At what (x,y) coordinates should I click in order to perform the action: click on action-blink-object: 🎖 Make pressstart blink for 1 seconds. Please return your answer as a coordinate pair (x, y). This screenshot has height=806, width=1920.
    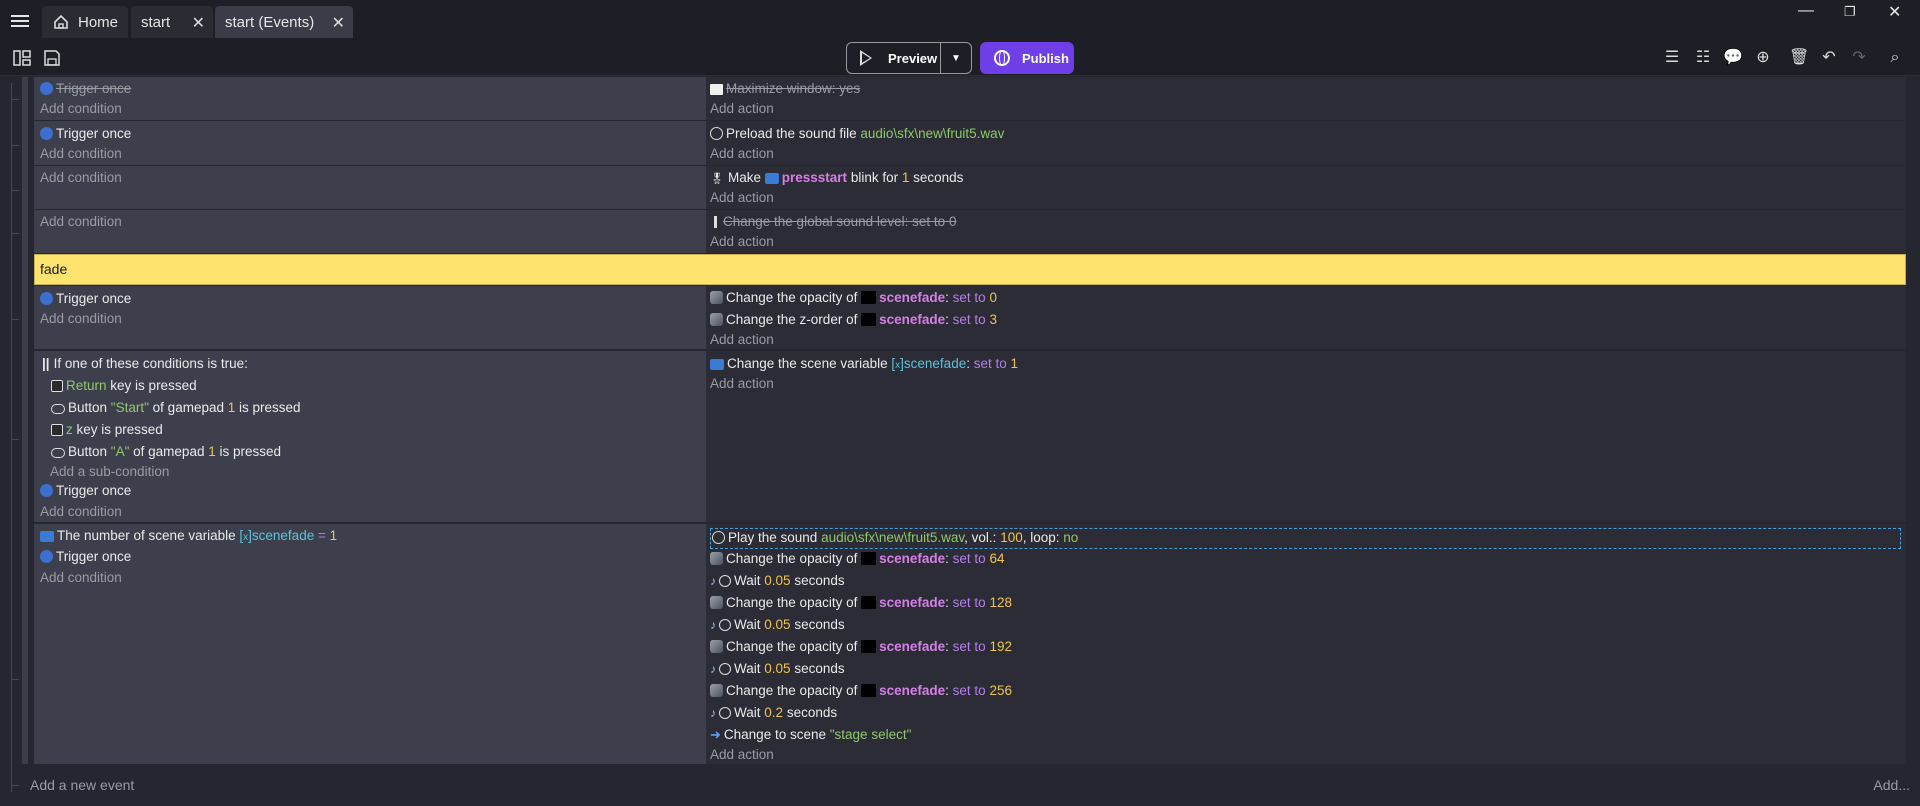
    Looking at the image, I should click on (836, 178).